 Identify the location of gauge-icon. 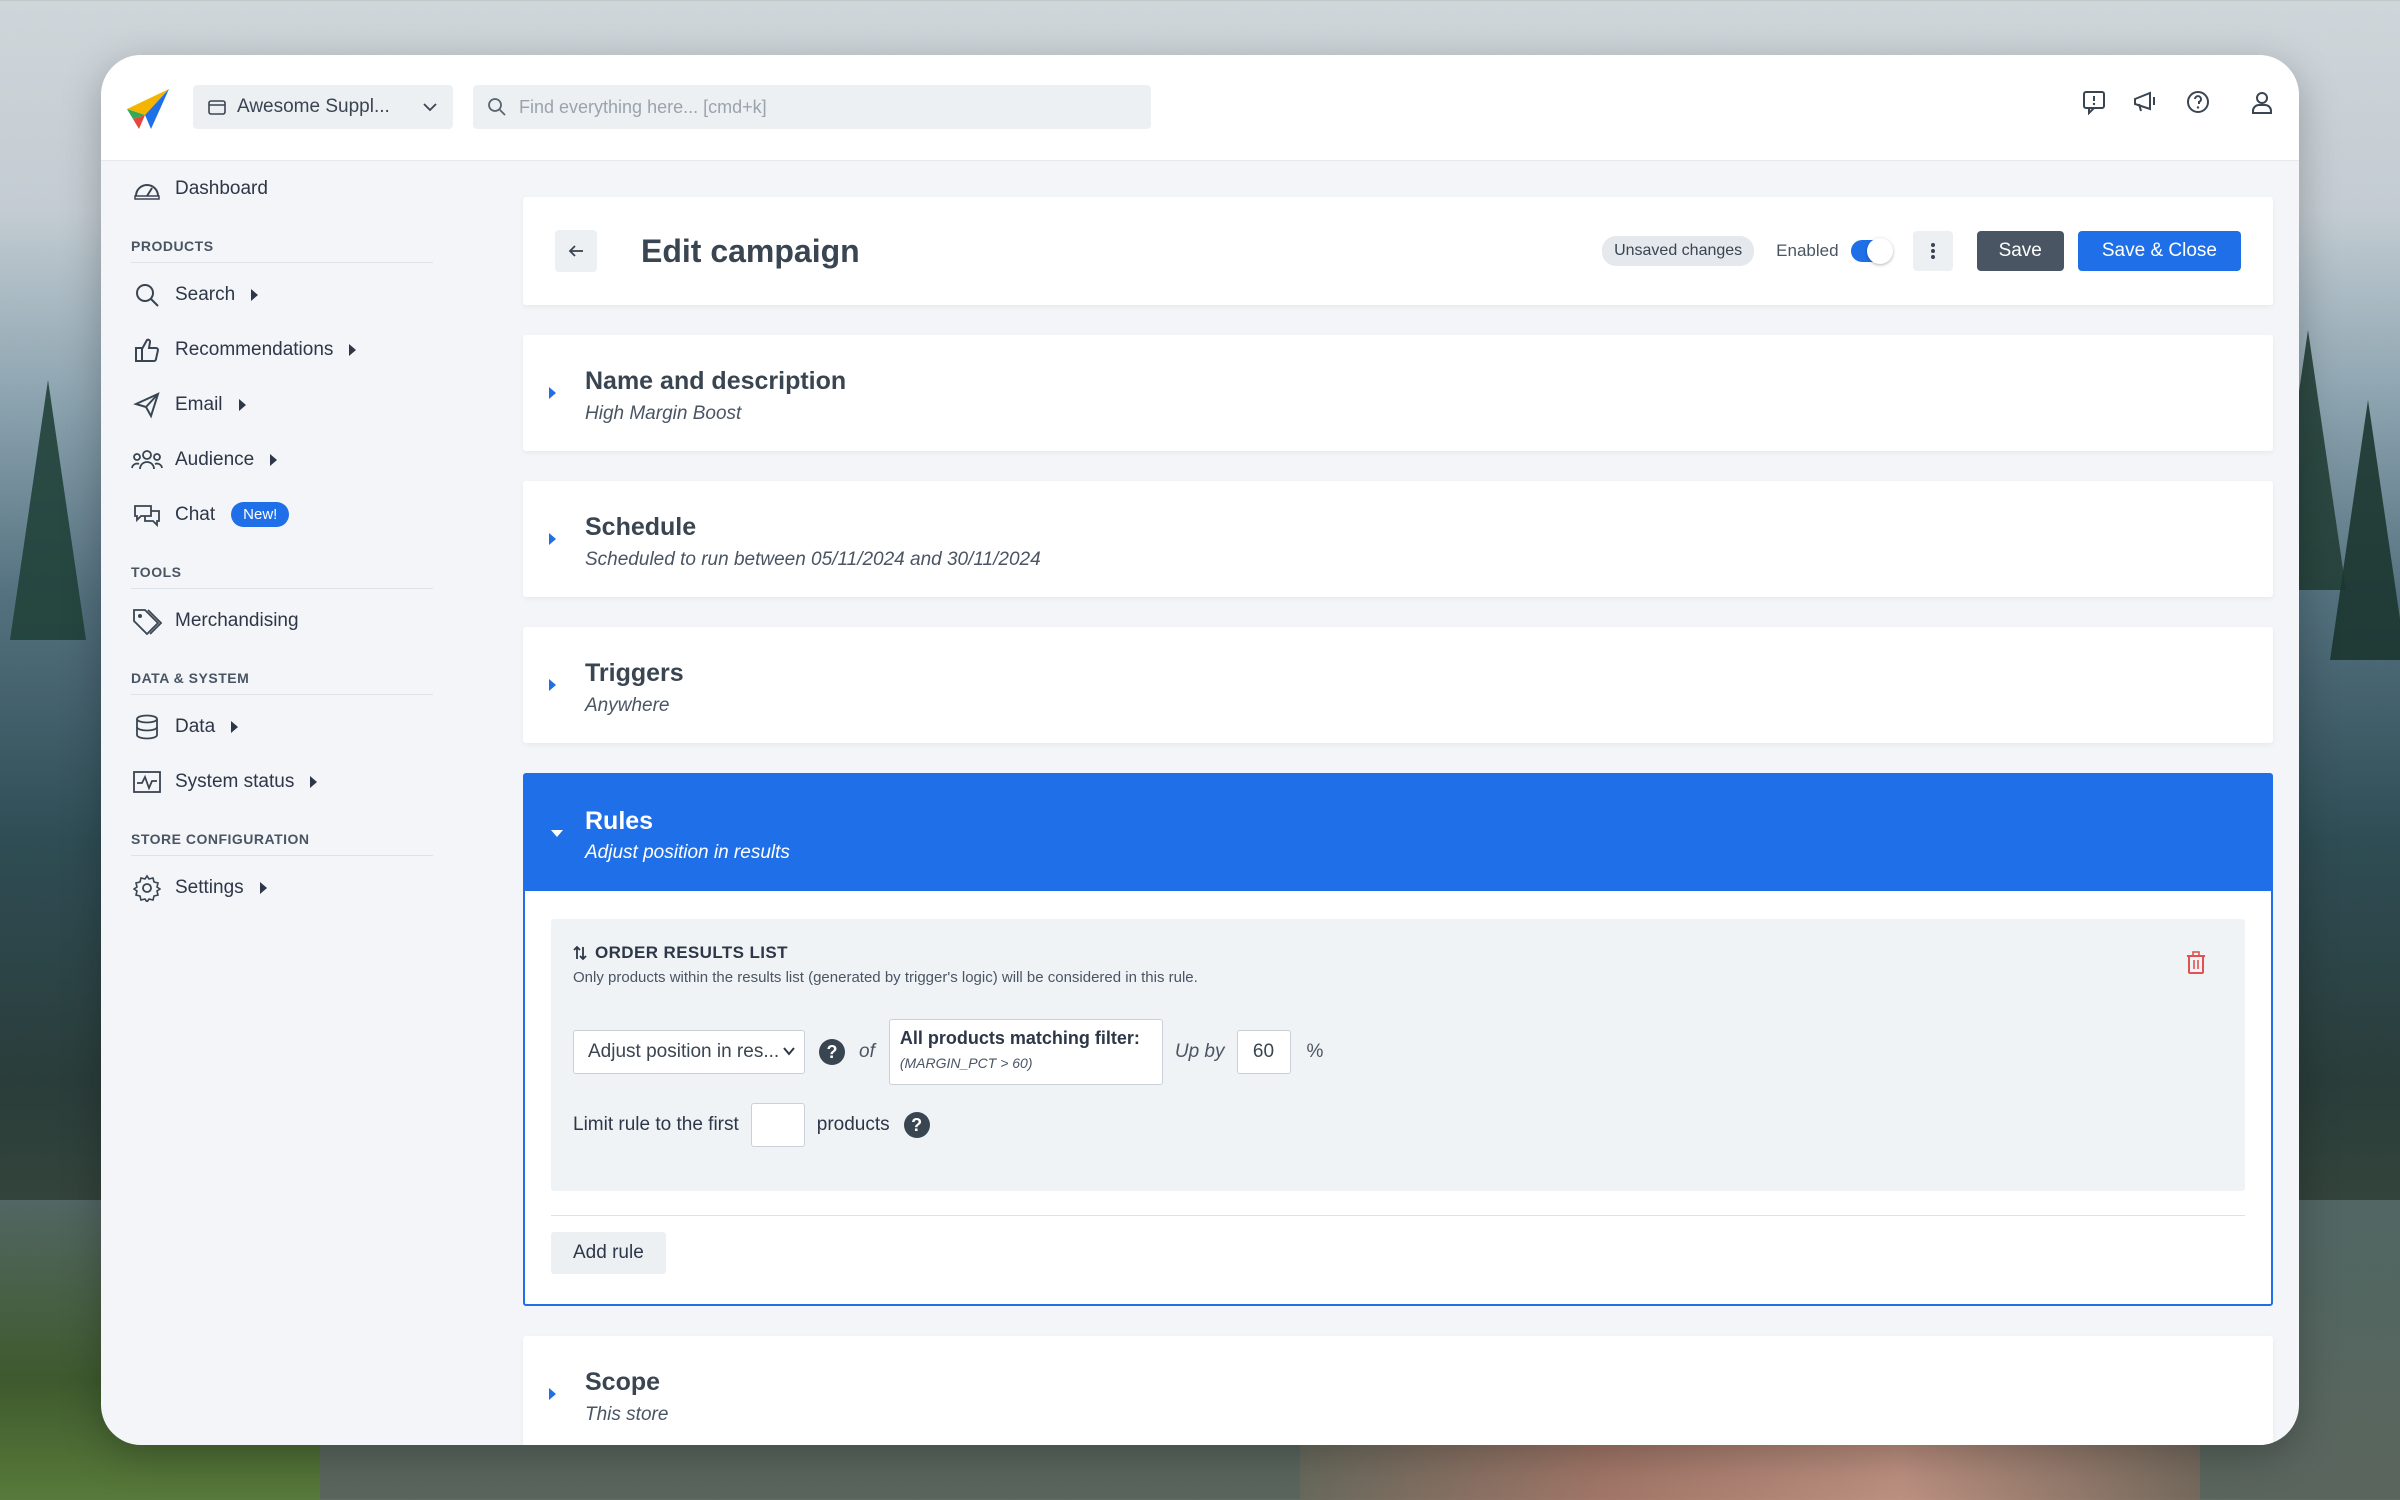
(147, 189).